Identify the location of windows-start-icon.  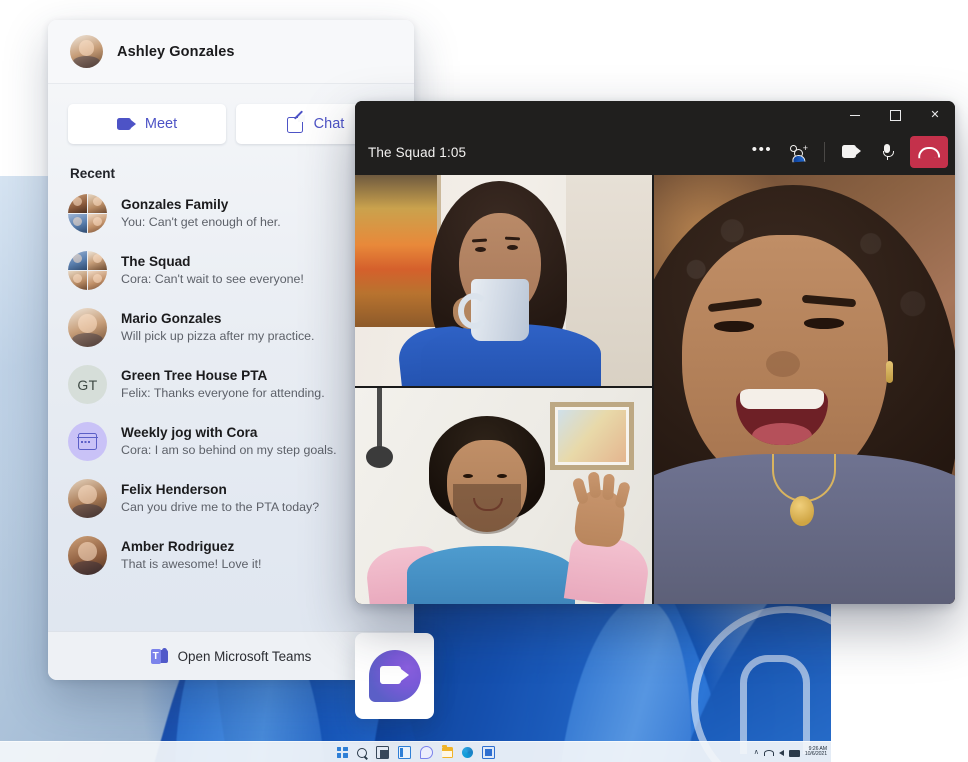
(342, 752).